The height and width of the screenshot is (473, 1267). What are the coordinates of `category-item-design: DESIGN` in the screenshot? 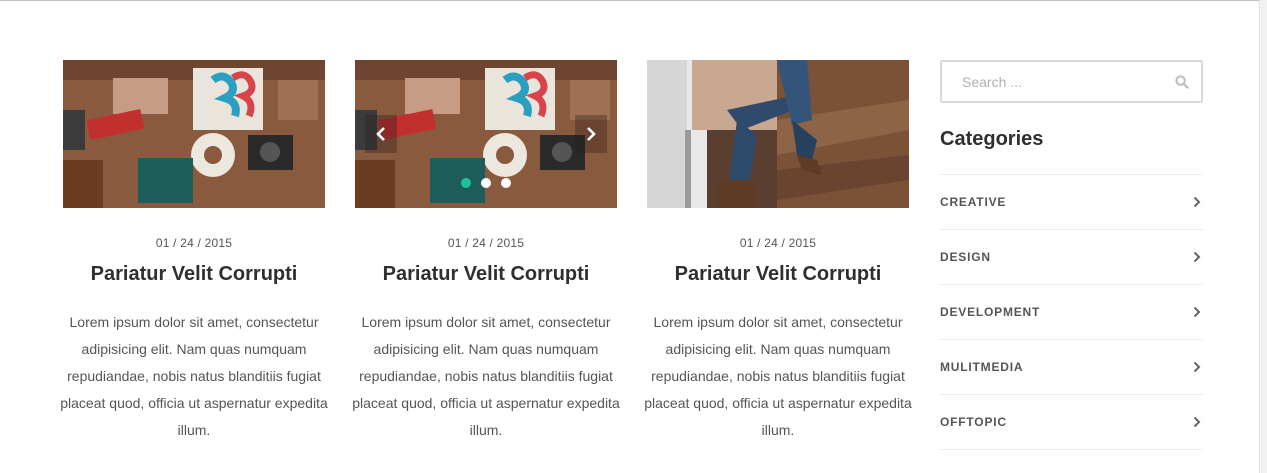 It's located at (1071, 257).